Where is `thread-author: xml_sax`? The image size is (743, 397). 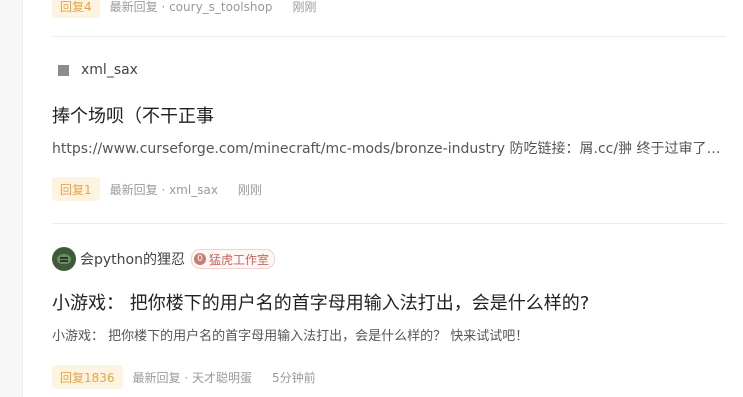
thread-author: xml_sax is located at coordinates (95, 70).